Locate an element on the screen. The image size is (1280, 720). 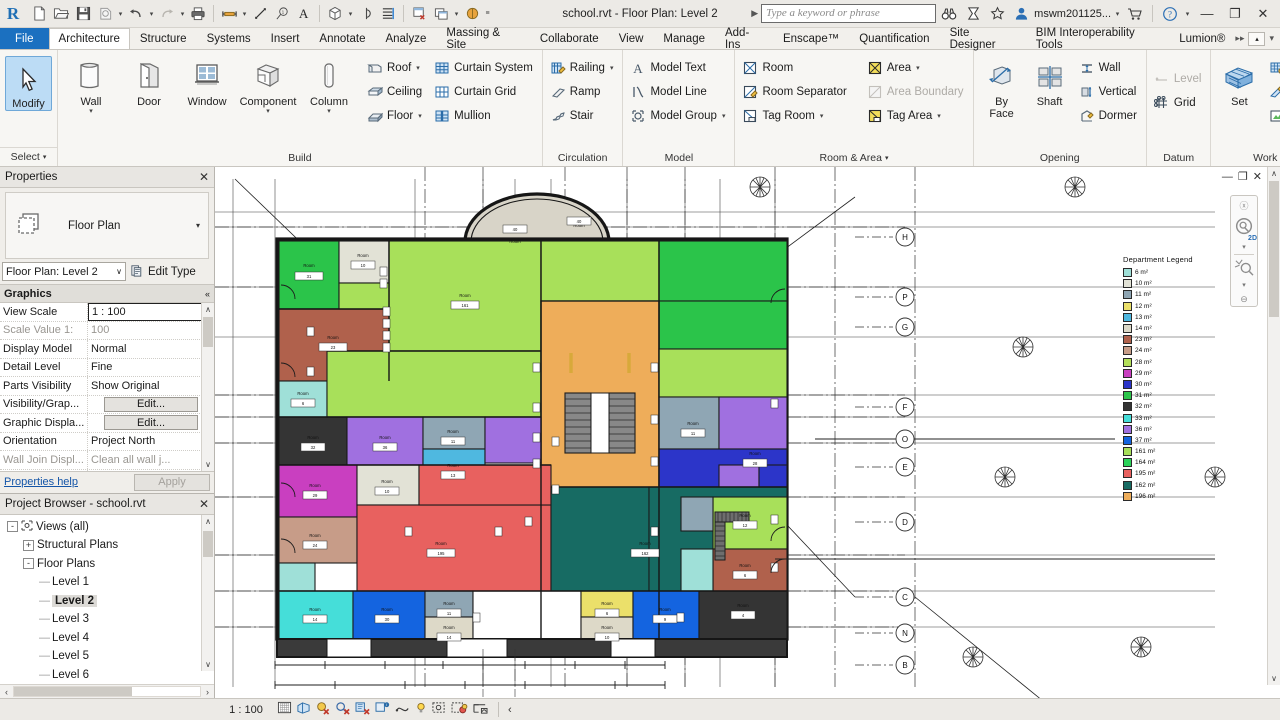
model-group-dropdown-caret: ▾ is located at coordinates (724, 116).